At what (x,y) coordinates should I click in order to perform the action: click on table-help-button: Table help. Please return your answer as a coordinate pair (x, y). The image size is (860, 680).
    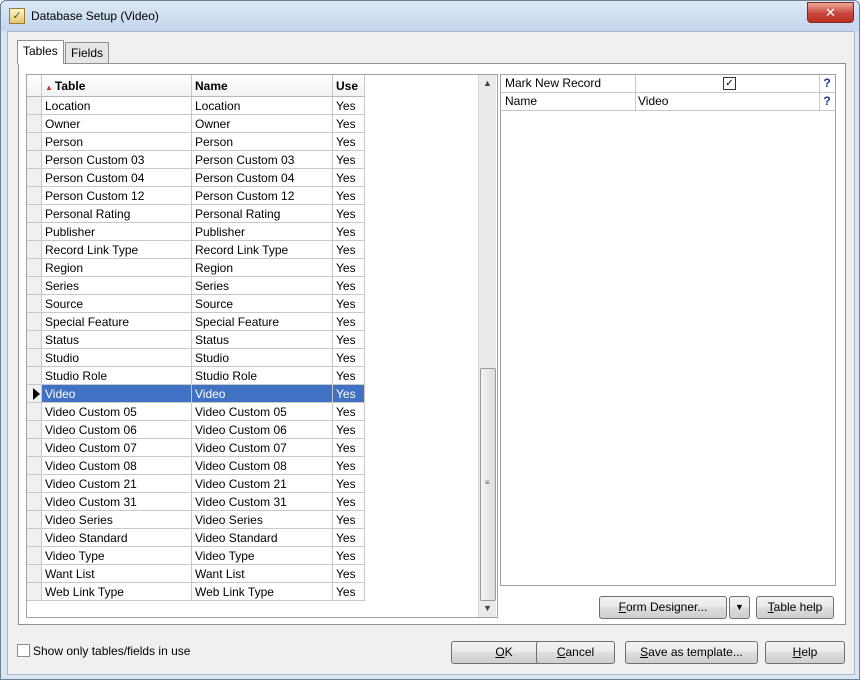
    Looking at the image, I should click on (795, 607).